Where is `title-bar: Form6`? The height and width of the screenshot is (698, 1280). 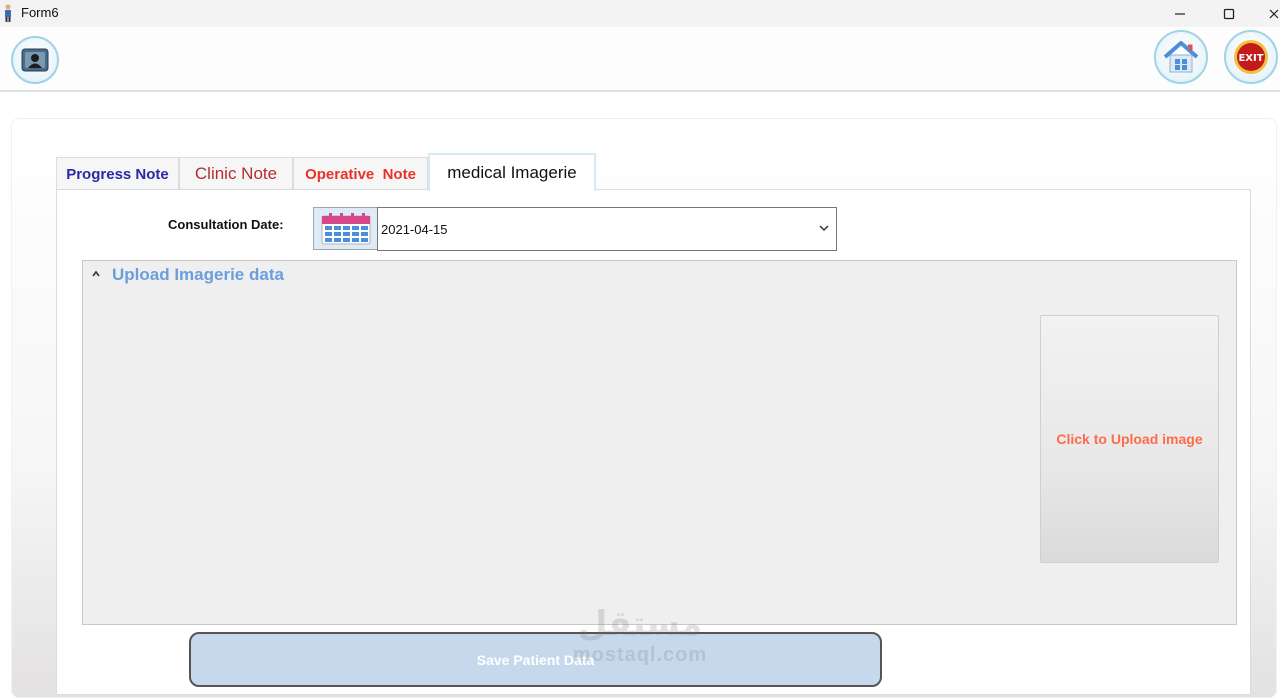 title-bar: Form6 is located at coordinates (640, 13).